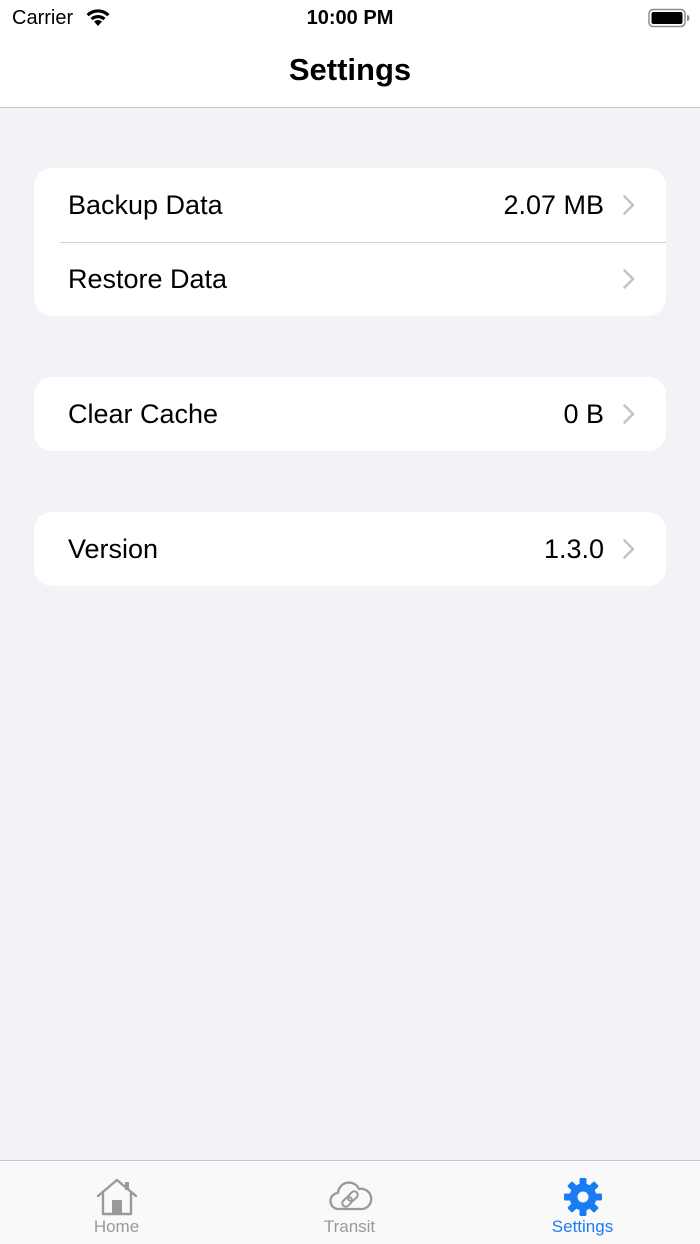 This screenshot has height=1244, width=700. What do you see at coordinates (582, 1226) in the screenshot?
I see `tab-label: Settings` at bounding box center [582, 1226].